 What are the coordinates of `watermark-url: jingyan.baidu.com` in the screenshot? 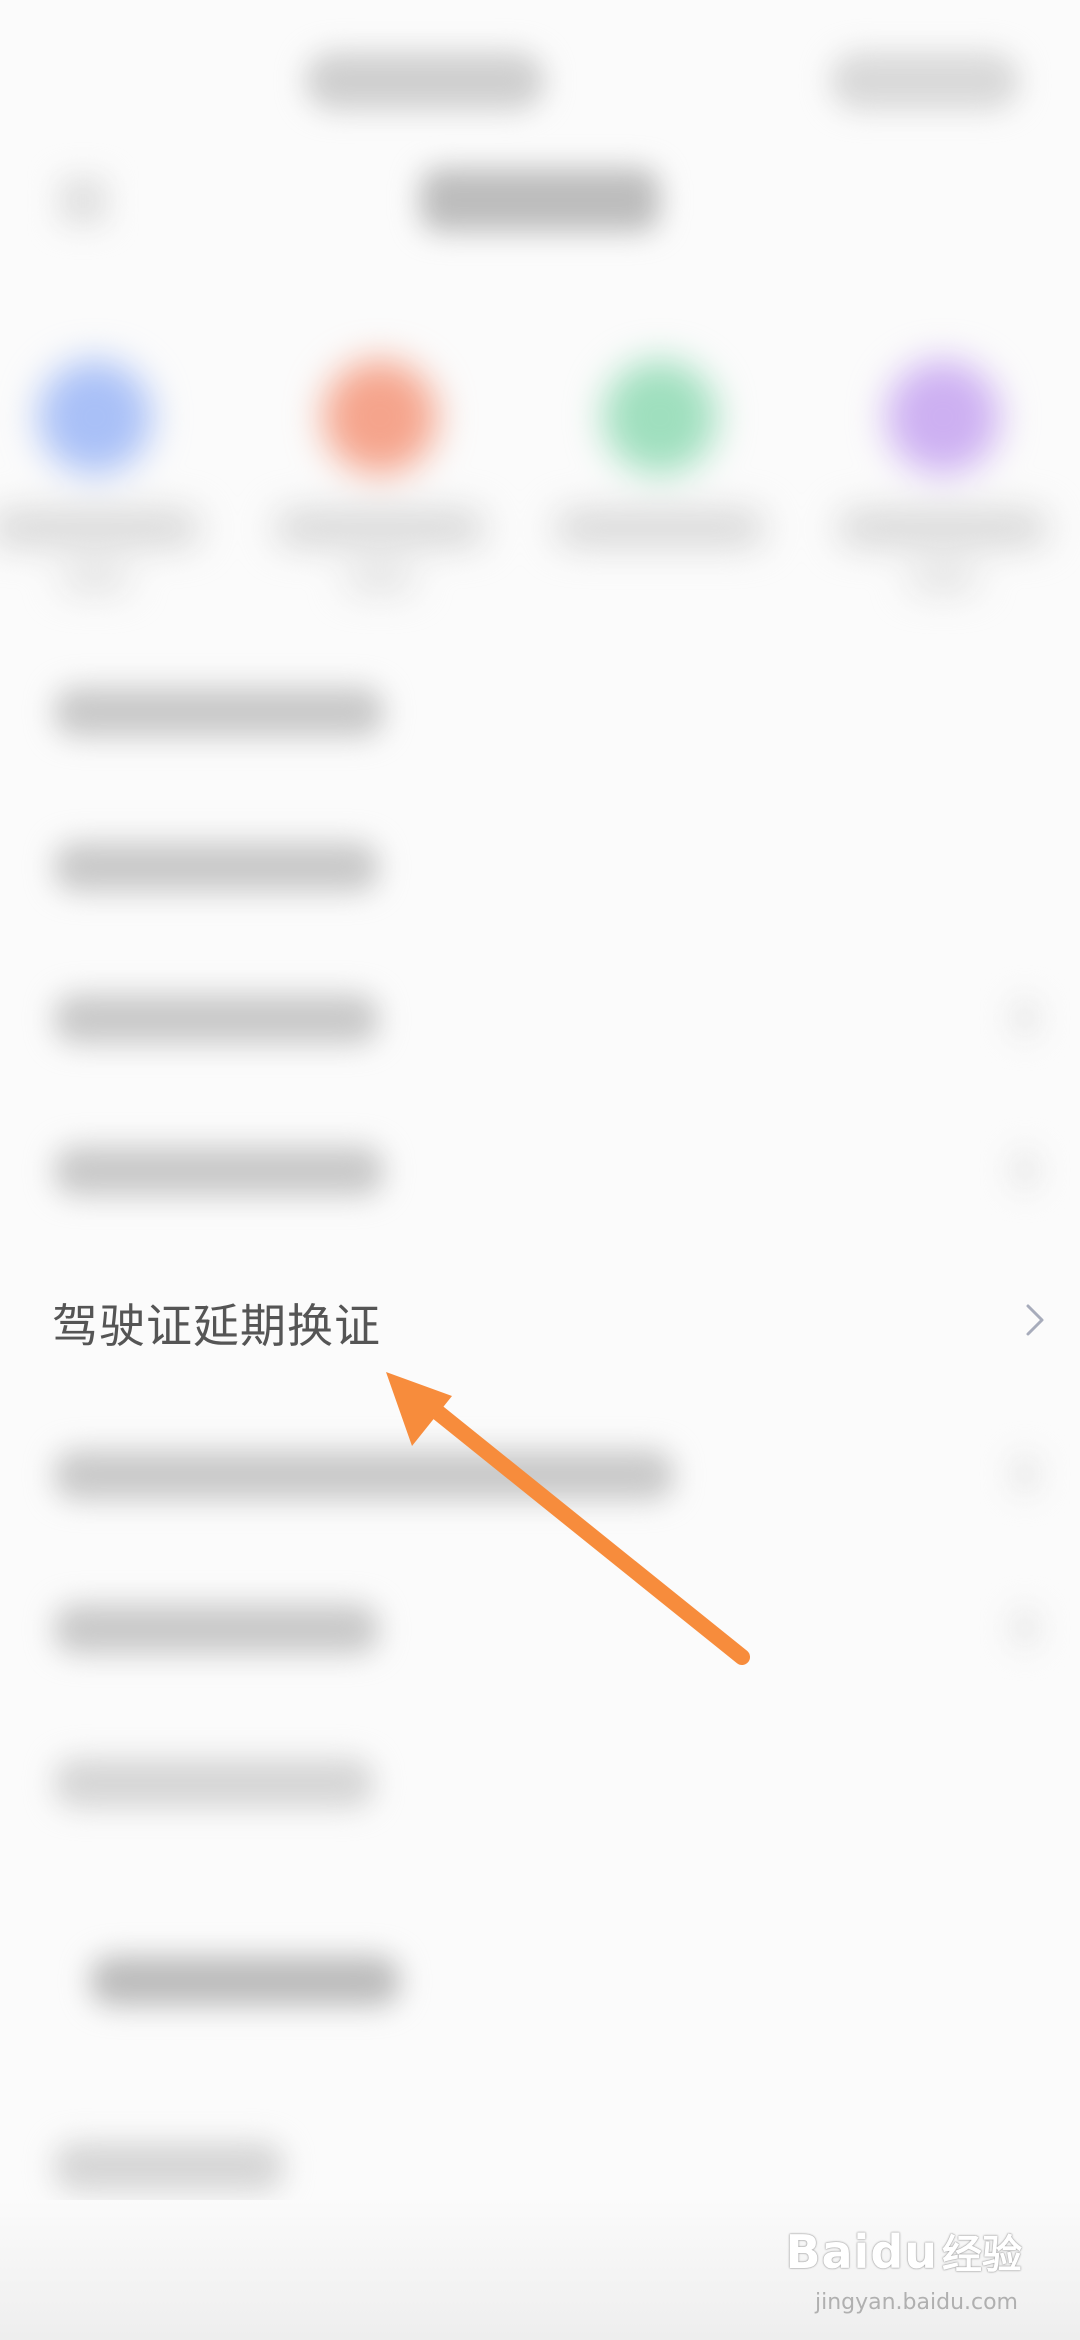 It's located at (916, 2302).